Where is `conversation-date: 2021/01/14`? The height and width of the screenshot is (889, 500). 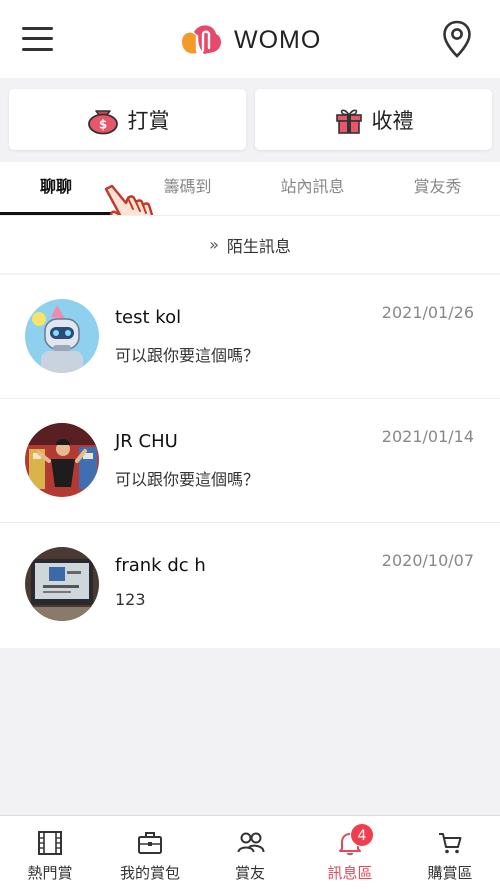 conversation-date: 2021/01/14 is located at coordinates (427, 436).